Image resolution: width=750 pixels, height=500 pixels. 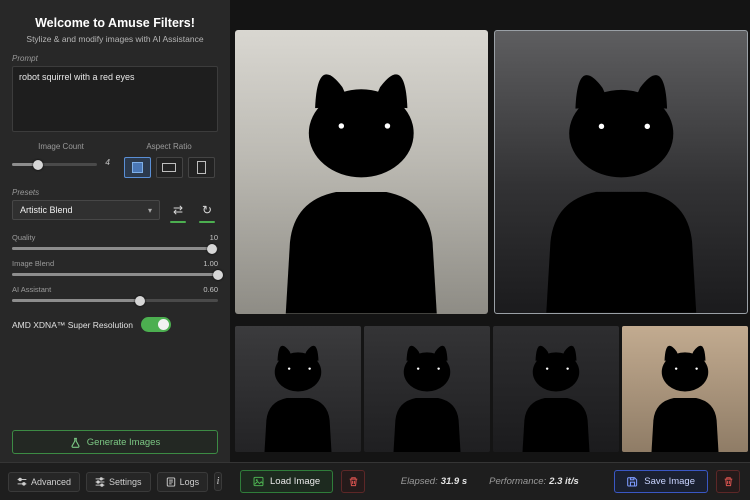 I want to click on presets-label: Presets, so click(x=26, y=192).